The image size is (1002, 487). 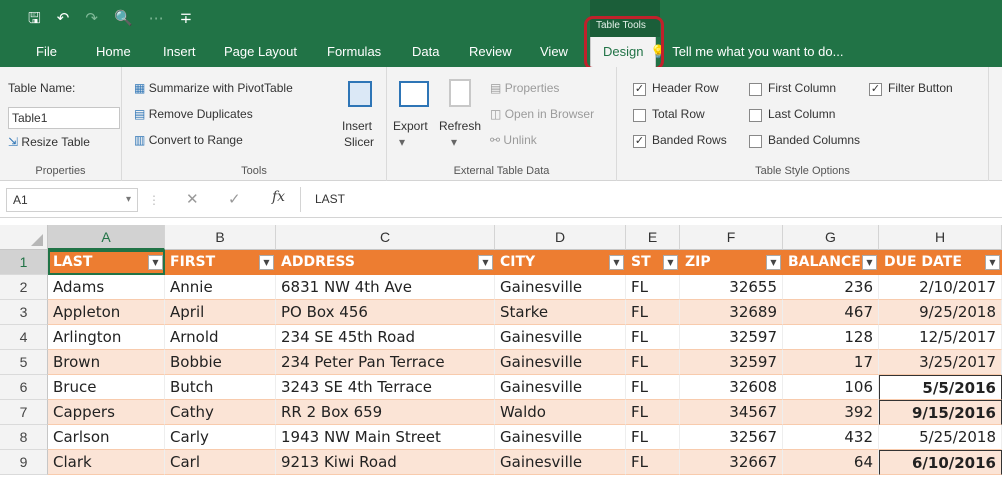 I want to click on name-box: A1 ▾, so click(x=72, y=200).